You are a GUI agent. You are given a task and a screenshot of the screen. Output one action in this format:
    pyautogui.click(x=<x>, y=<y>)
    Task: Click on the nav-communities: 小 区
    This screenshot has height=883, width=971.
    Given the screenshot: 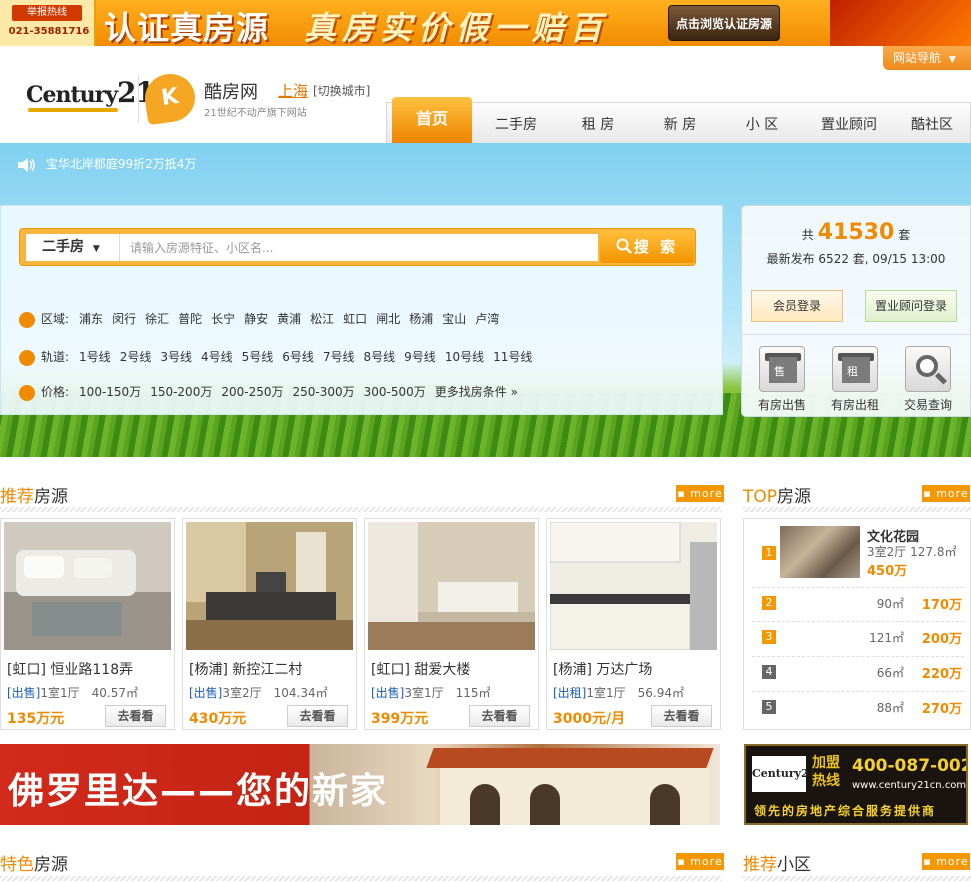 What is the action you would take?
    pyautogui.click(x=762, y=123)
    